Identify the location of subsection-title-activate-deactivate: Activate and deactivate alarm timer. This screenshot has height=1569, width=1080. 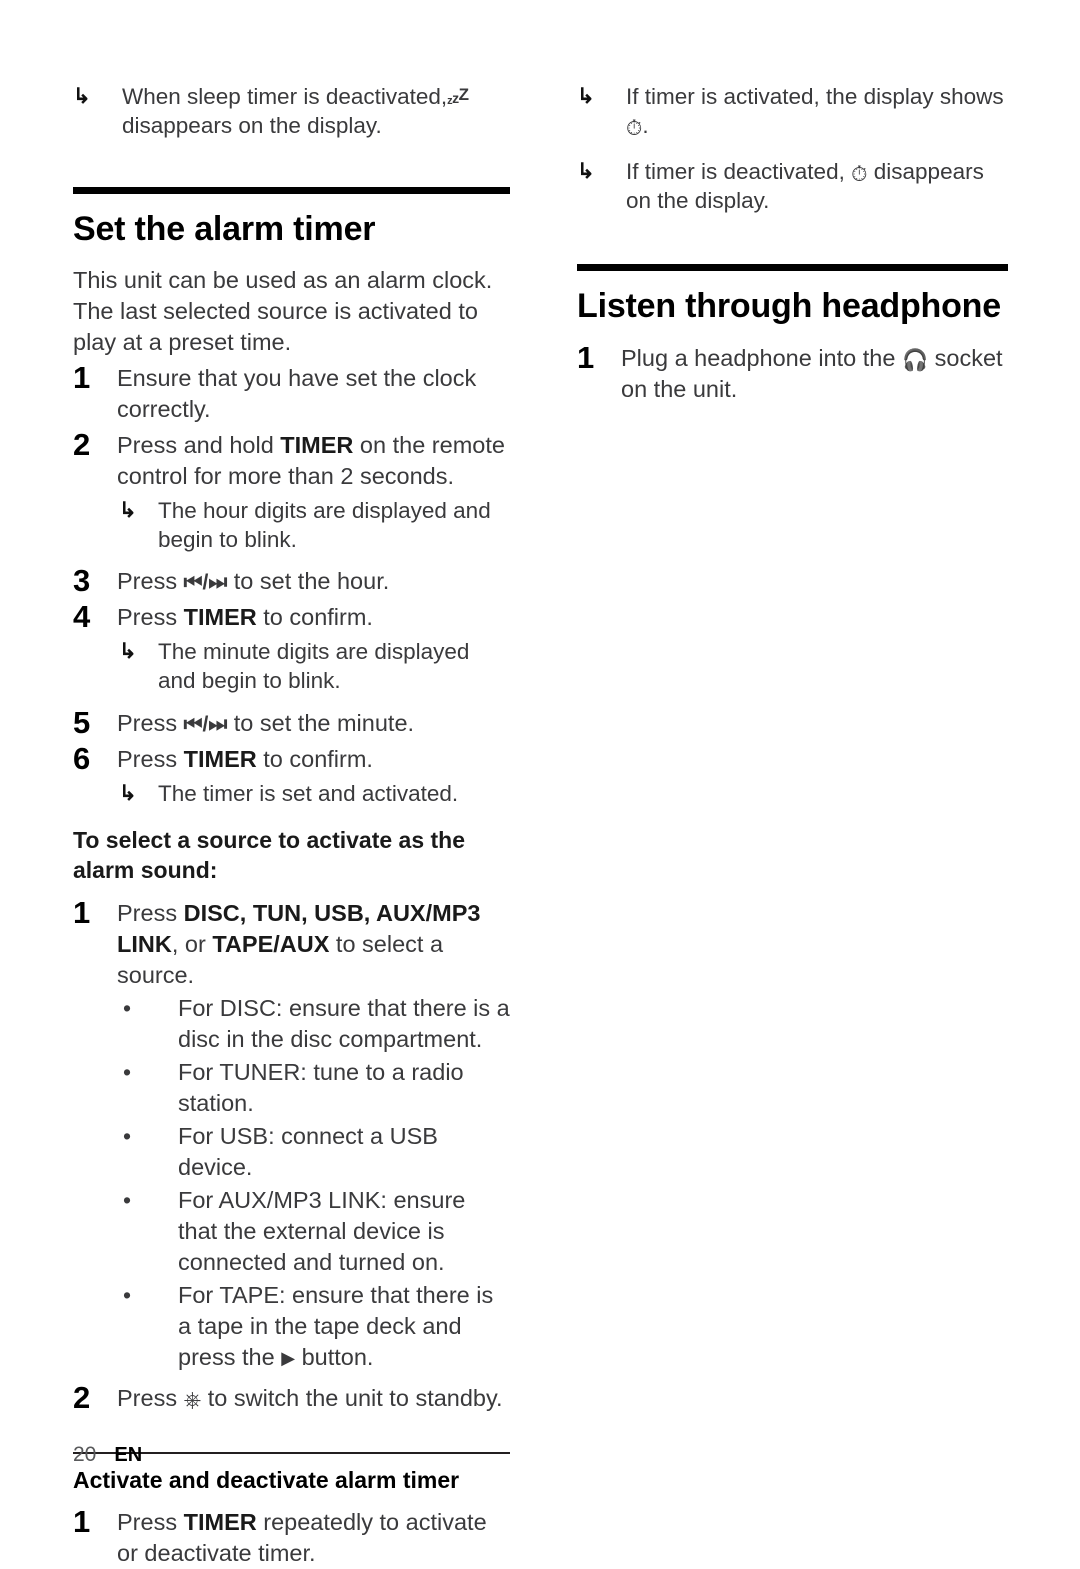
(266, 1480).